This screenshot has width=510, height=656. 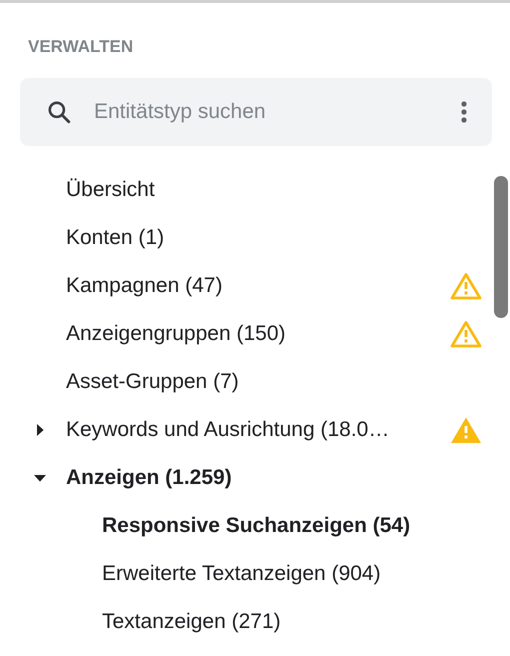 What do you see at coordinates (274, 190) in the screenshot?
I see `tree-item: Übersicht` at bounding box center [274, 190].